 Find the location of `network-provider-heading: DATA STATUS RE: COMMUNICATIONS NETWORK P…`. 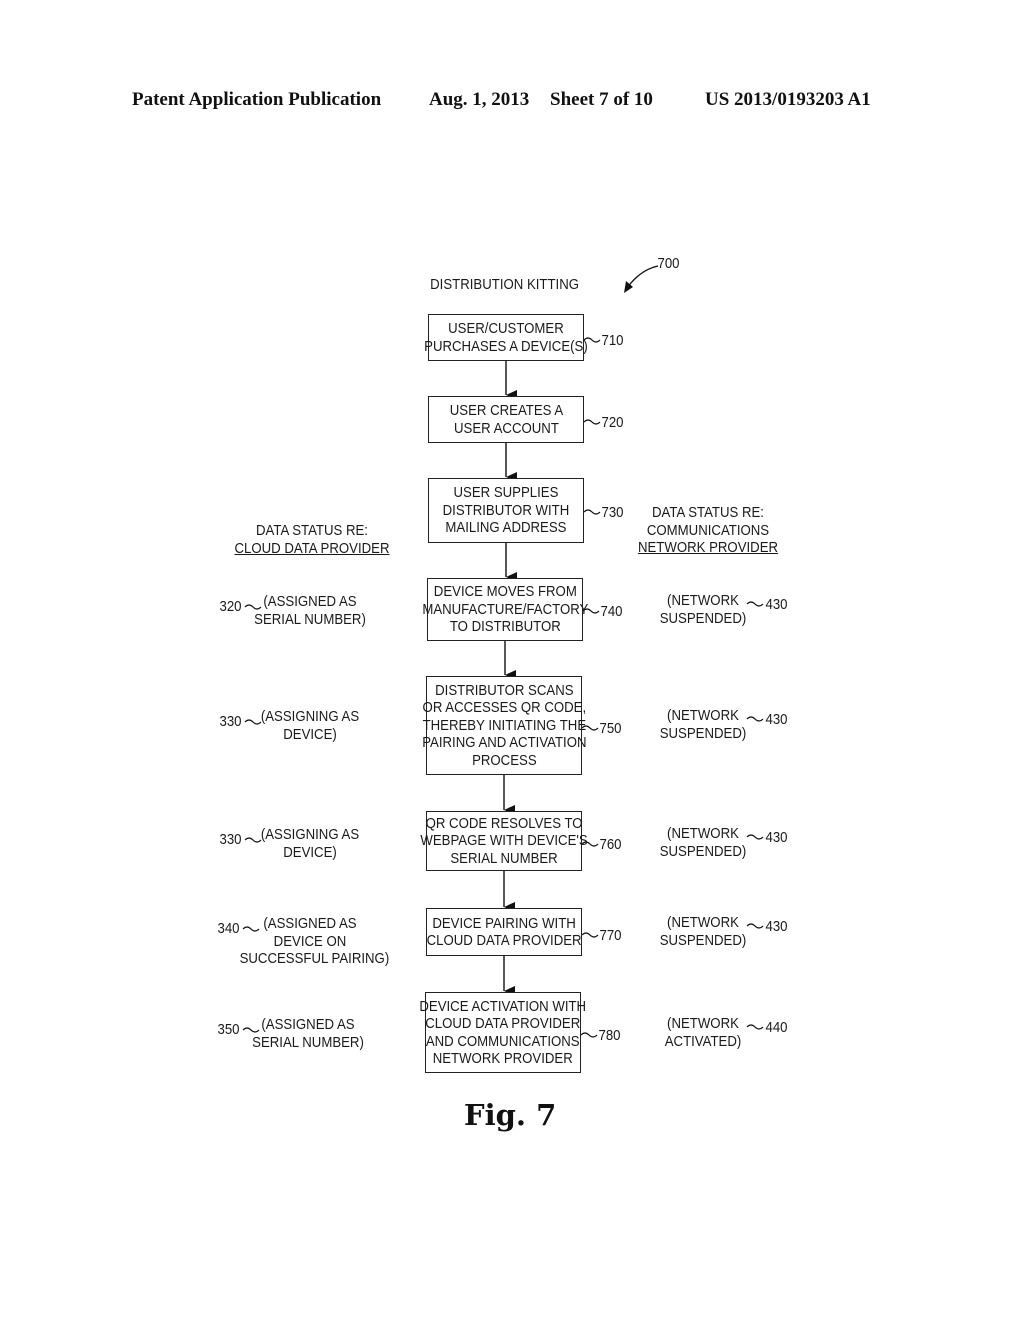

network-provider-heading: DATA STATUS RE: COMMUNICATIONS NETWORK P… is located at coordinates (708, 530).